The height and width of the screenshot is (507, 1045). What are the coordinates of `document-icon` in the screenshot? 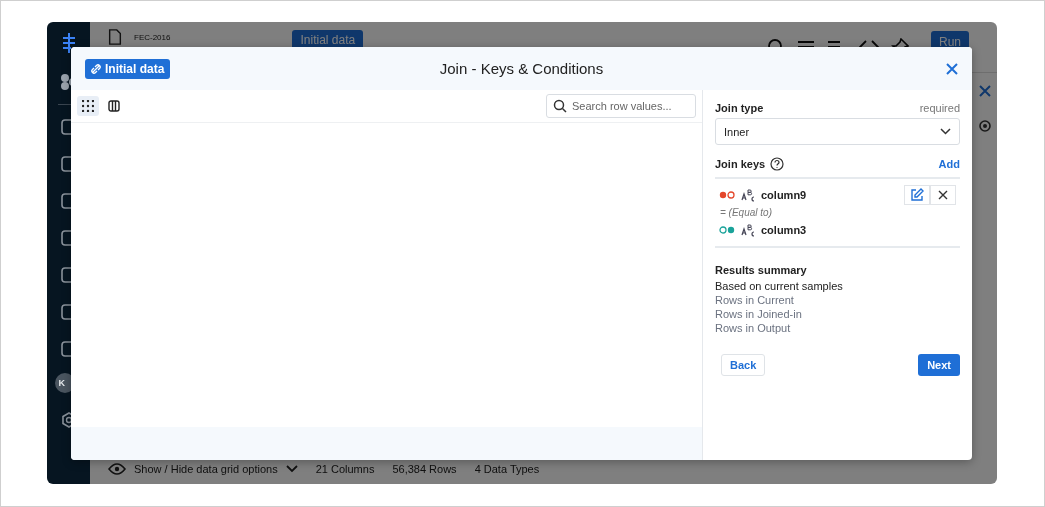 It's located at (115, 37).